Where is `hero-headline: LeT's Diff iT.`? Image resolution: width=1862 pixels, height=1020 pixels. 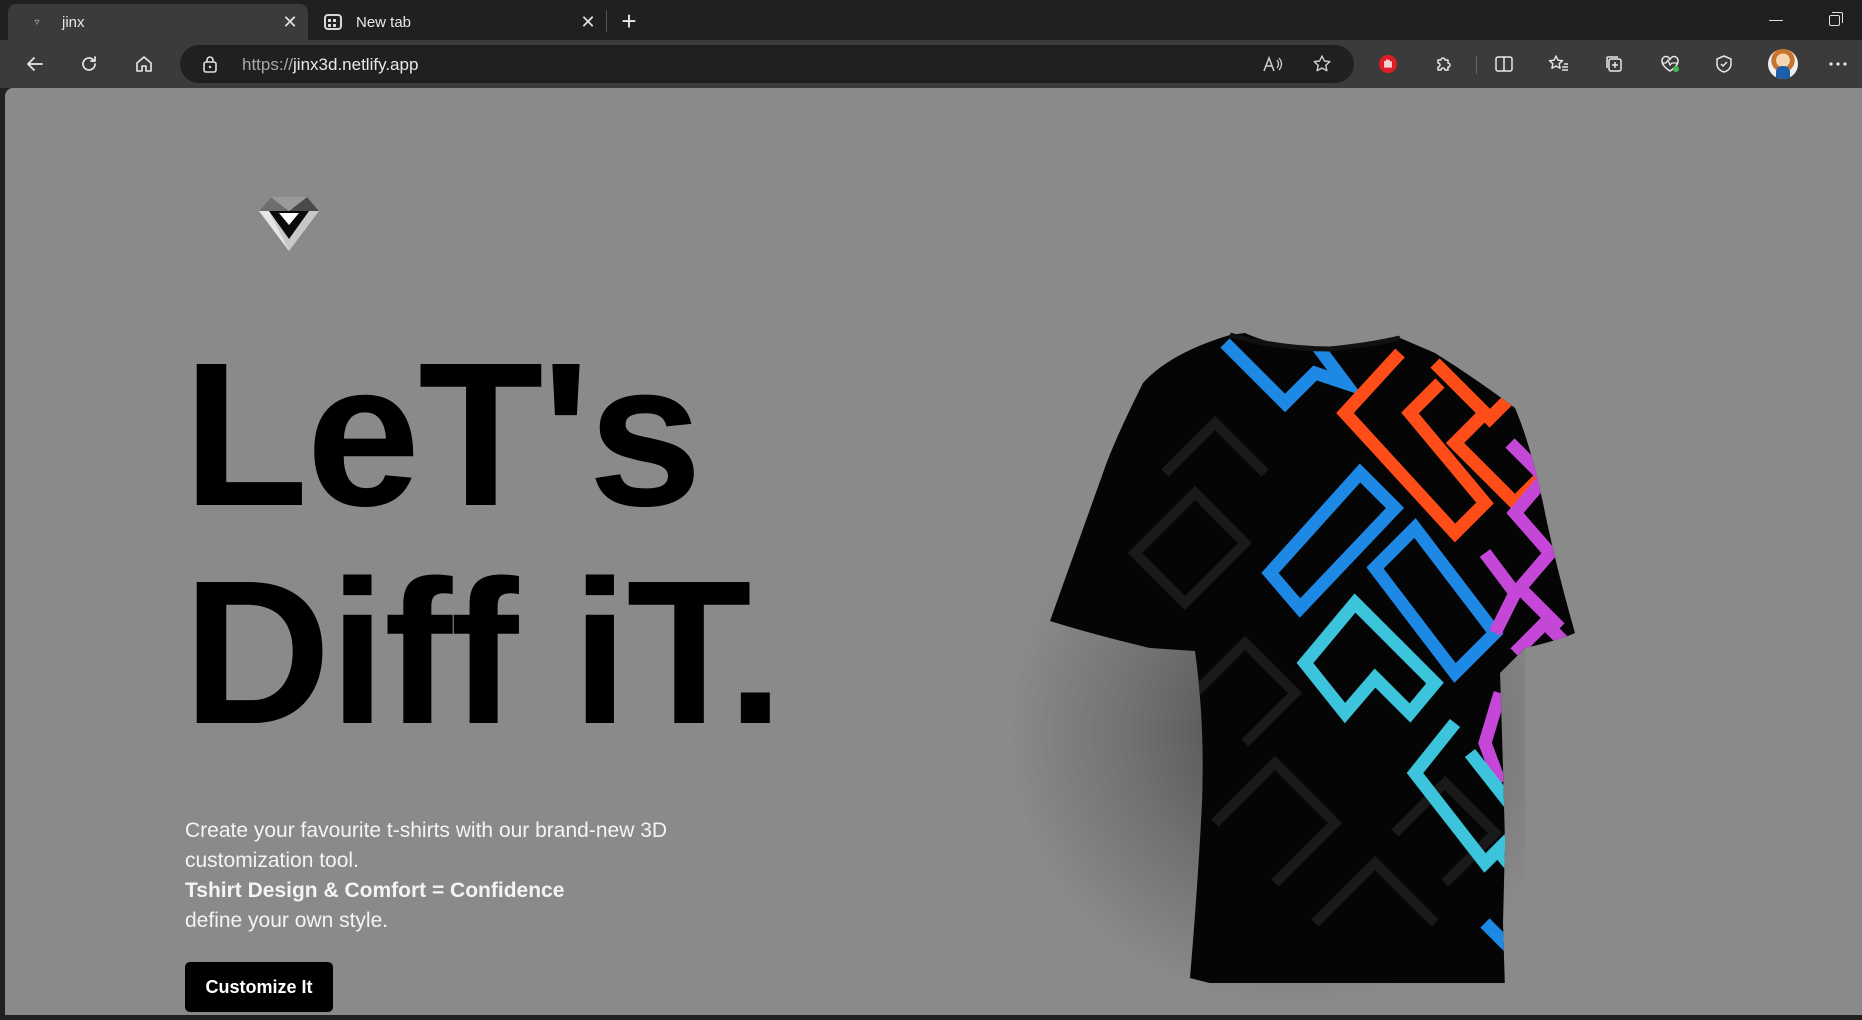 hero-headline: LeT's Diff iT. is located at coordinates (483, 543).